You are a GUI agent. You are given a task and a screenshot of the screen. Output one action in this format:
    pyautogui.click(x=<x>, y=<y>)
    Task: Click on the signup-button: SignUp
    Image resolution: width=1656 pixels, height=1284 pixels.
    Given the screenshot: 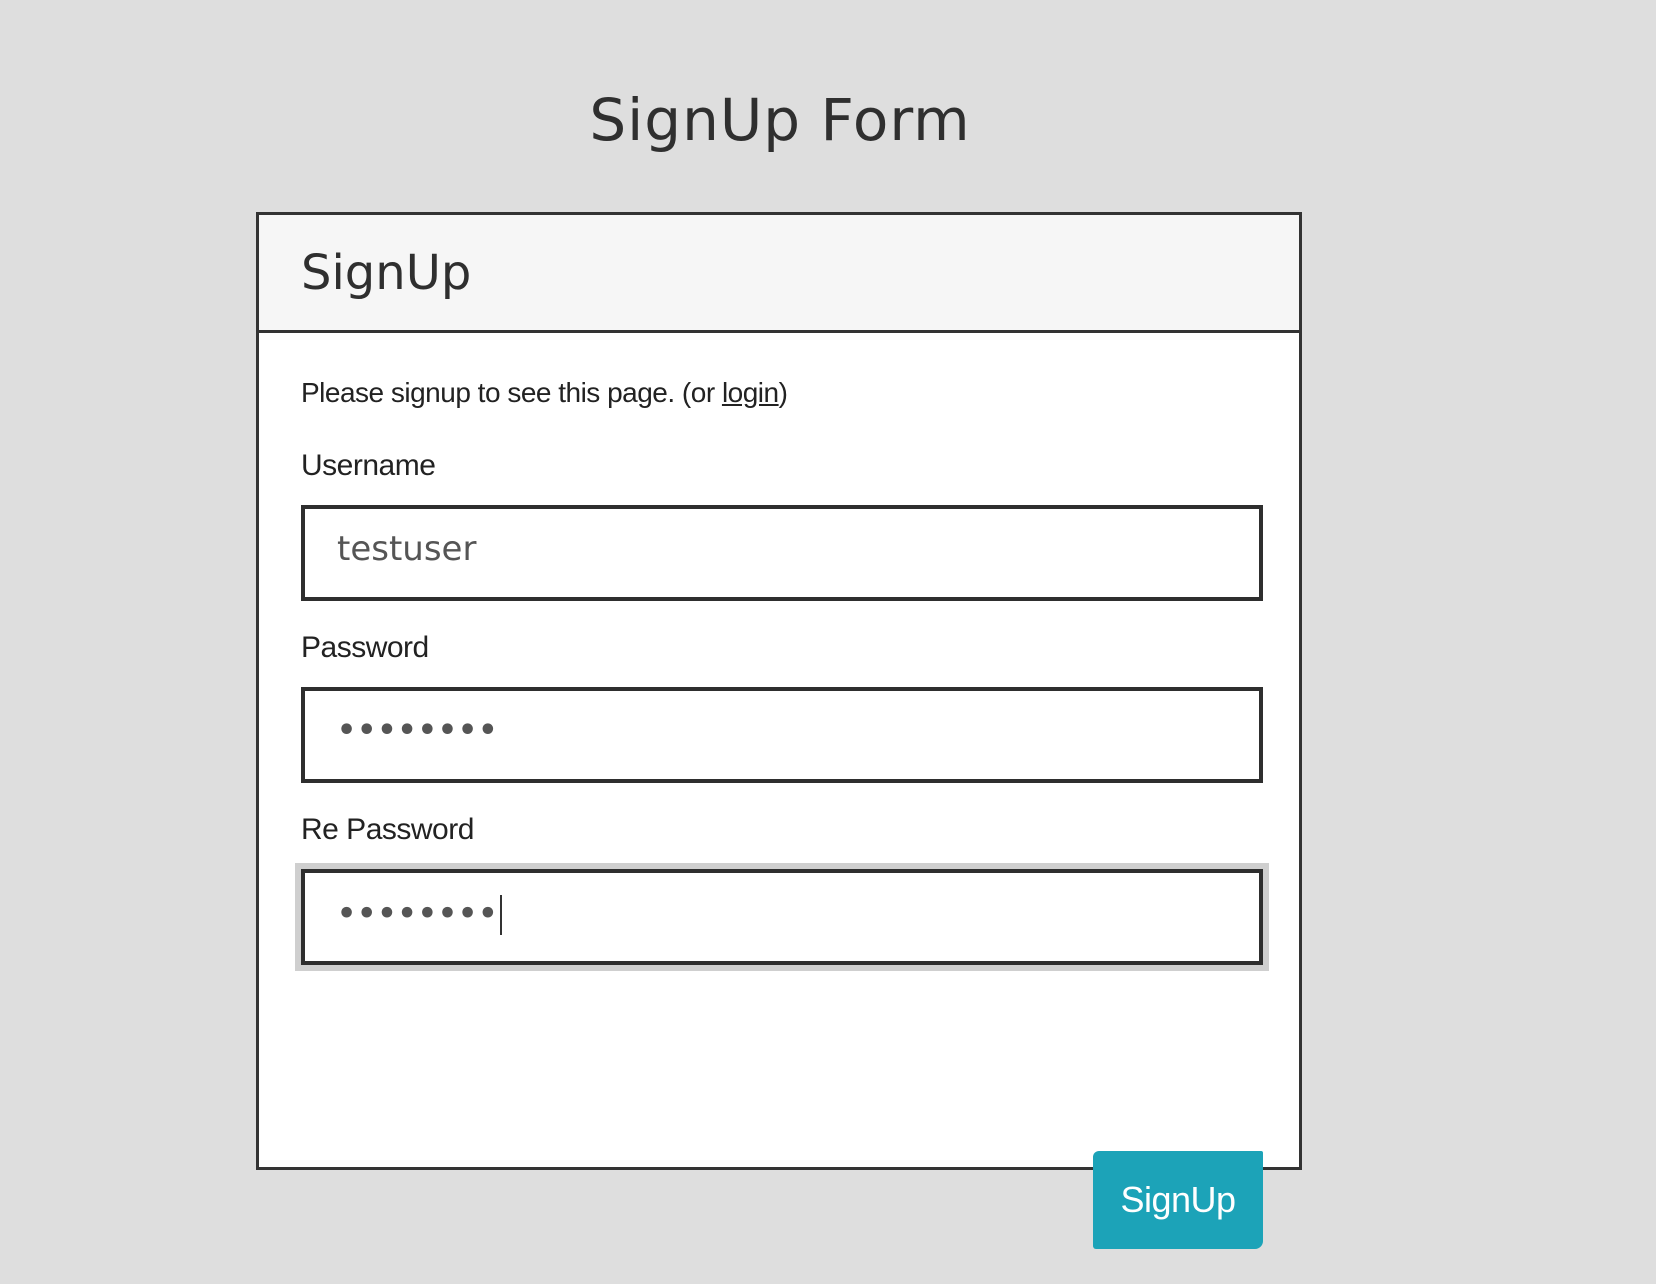 What is the action you would take?
    pyautogui.click(x=1178, y=1200)
    